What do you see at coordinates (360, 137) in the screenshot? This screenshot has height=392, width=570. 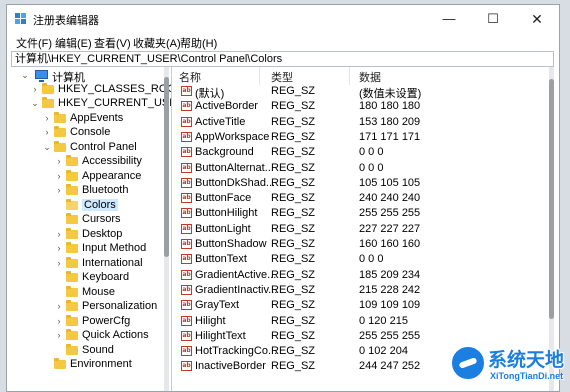 I see `value-row: ab AppWorkspace REG_SZ 171 171 171` at bounding box center [360, 137].